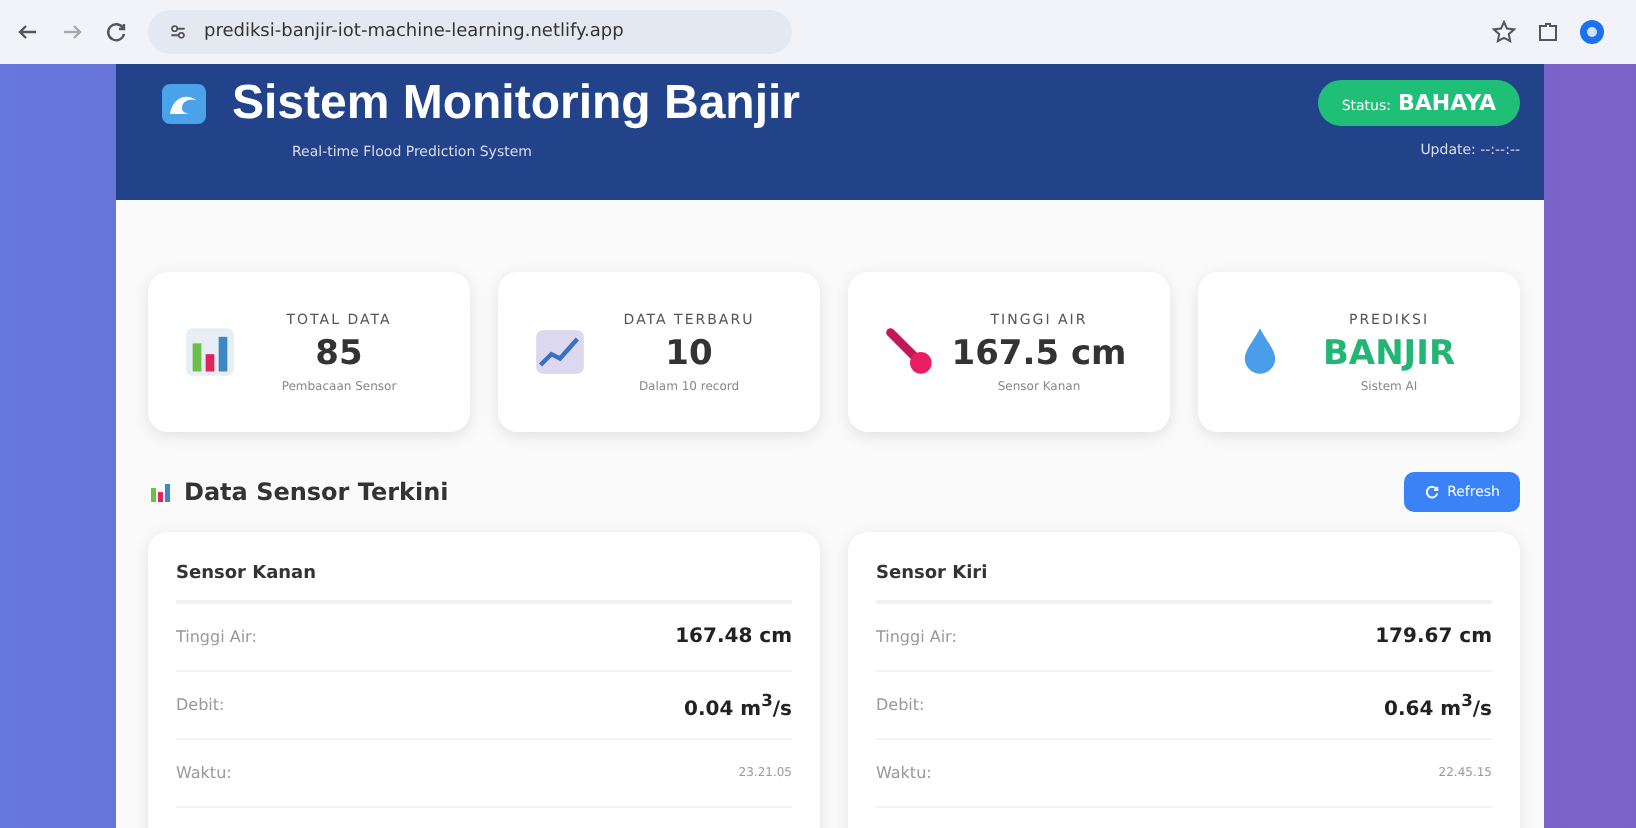 This screenshot has width=1636, height=828. What do you see at coordinates (1039, 353) in the screenshot?
I see `stat-value: 167.5 cm` at bounding box center [1039, 353].